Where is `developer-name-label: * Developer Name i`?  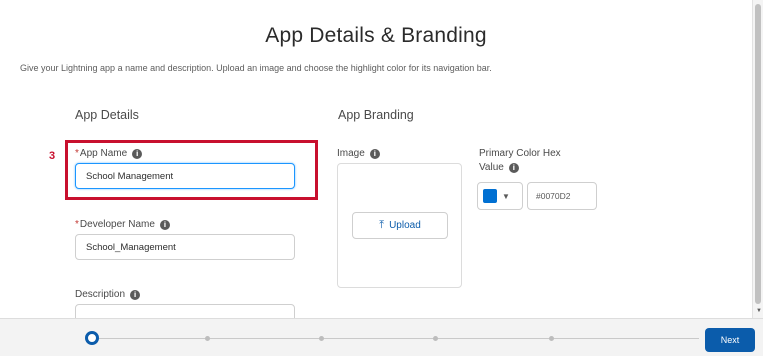
developer-name-label: * Developer Name i is located at coordinates (122, 224).